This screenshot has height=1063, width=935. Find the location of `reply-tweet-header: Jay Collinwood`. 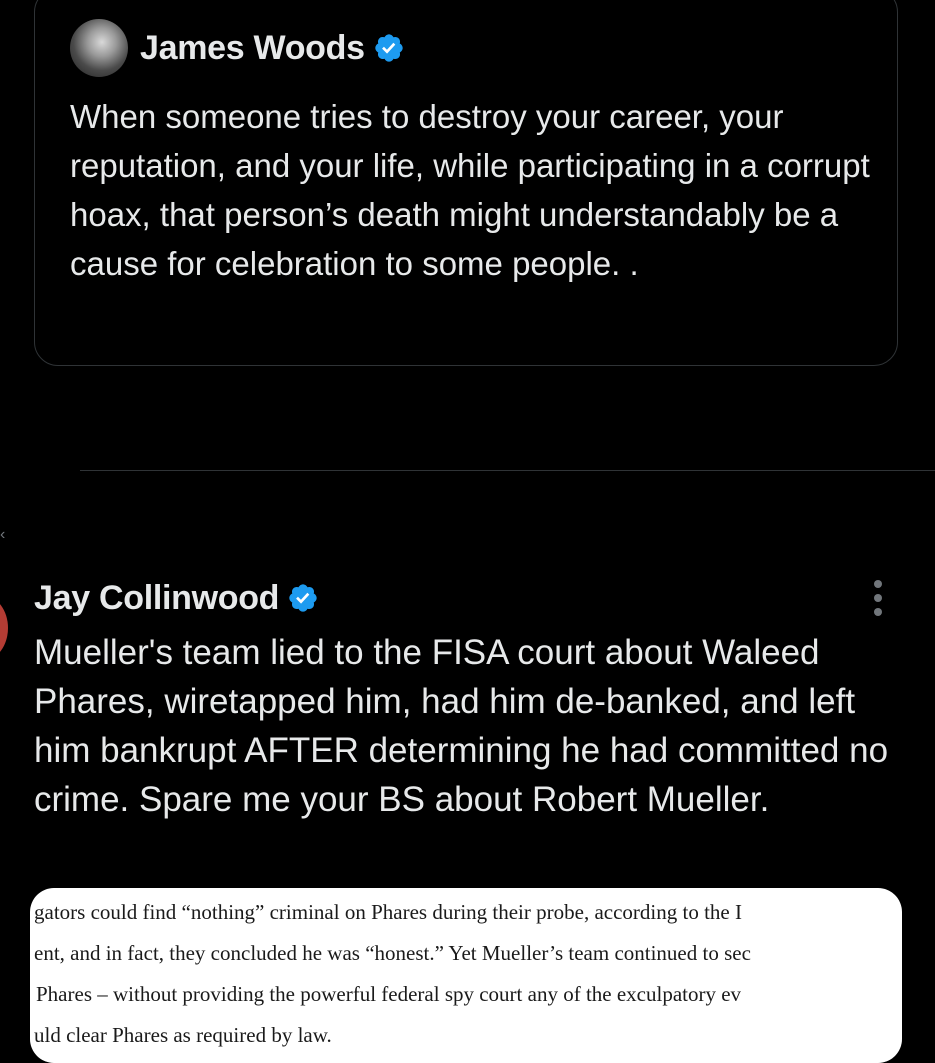

reply-tweet-header: Jay Collinwood is located at coordinates (176, 598).